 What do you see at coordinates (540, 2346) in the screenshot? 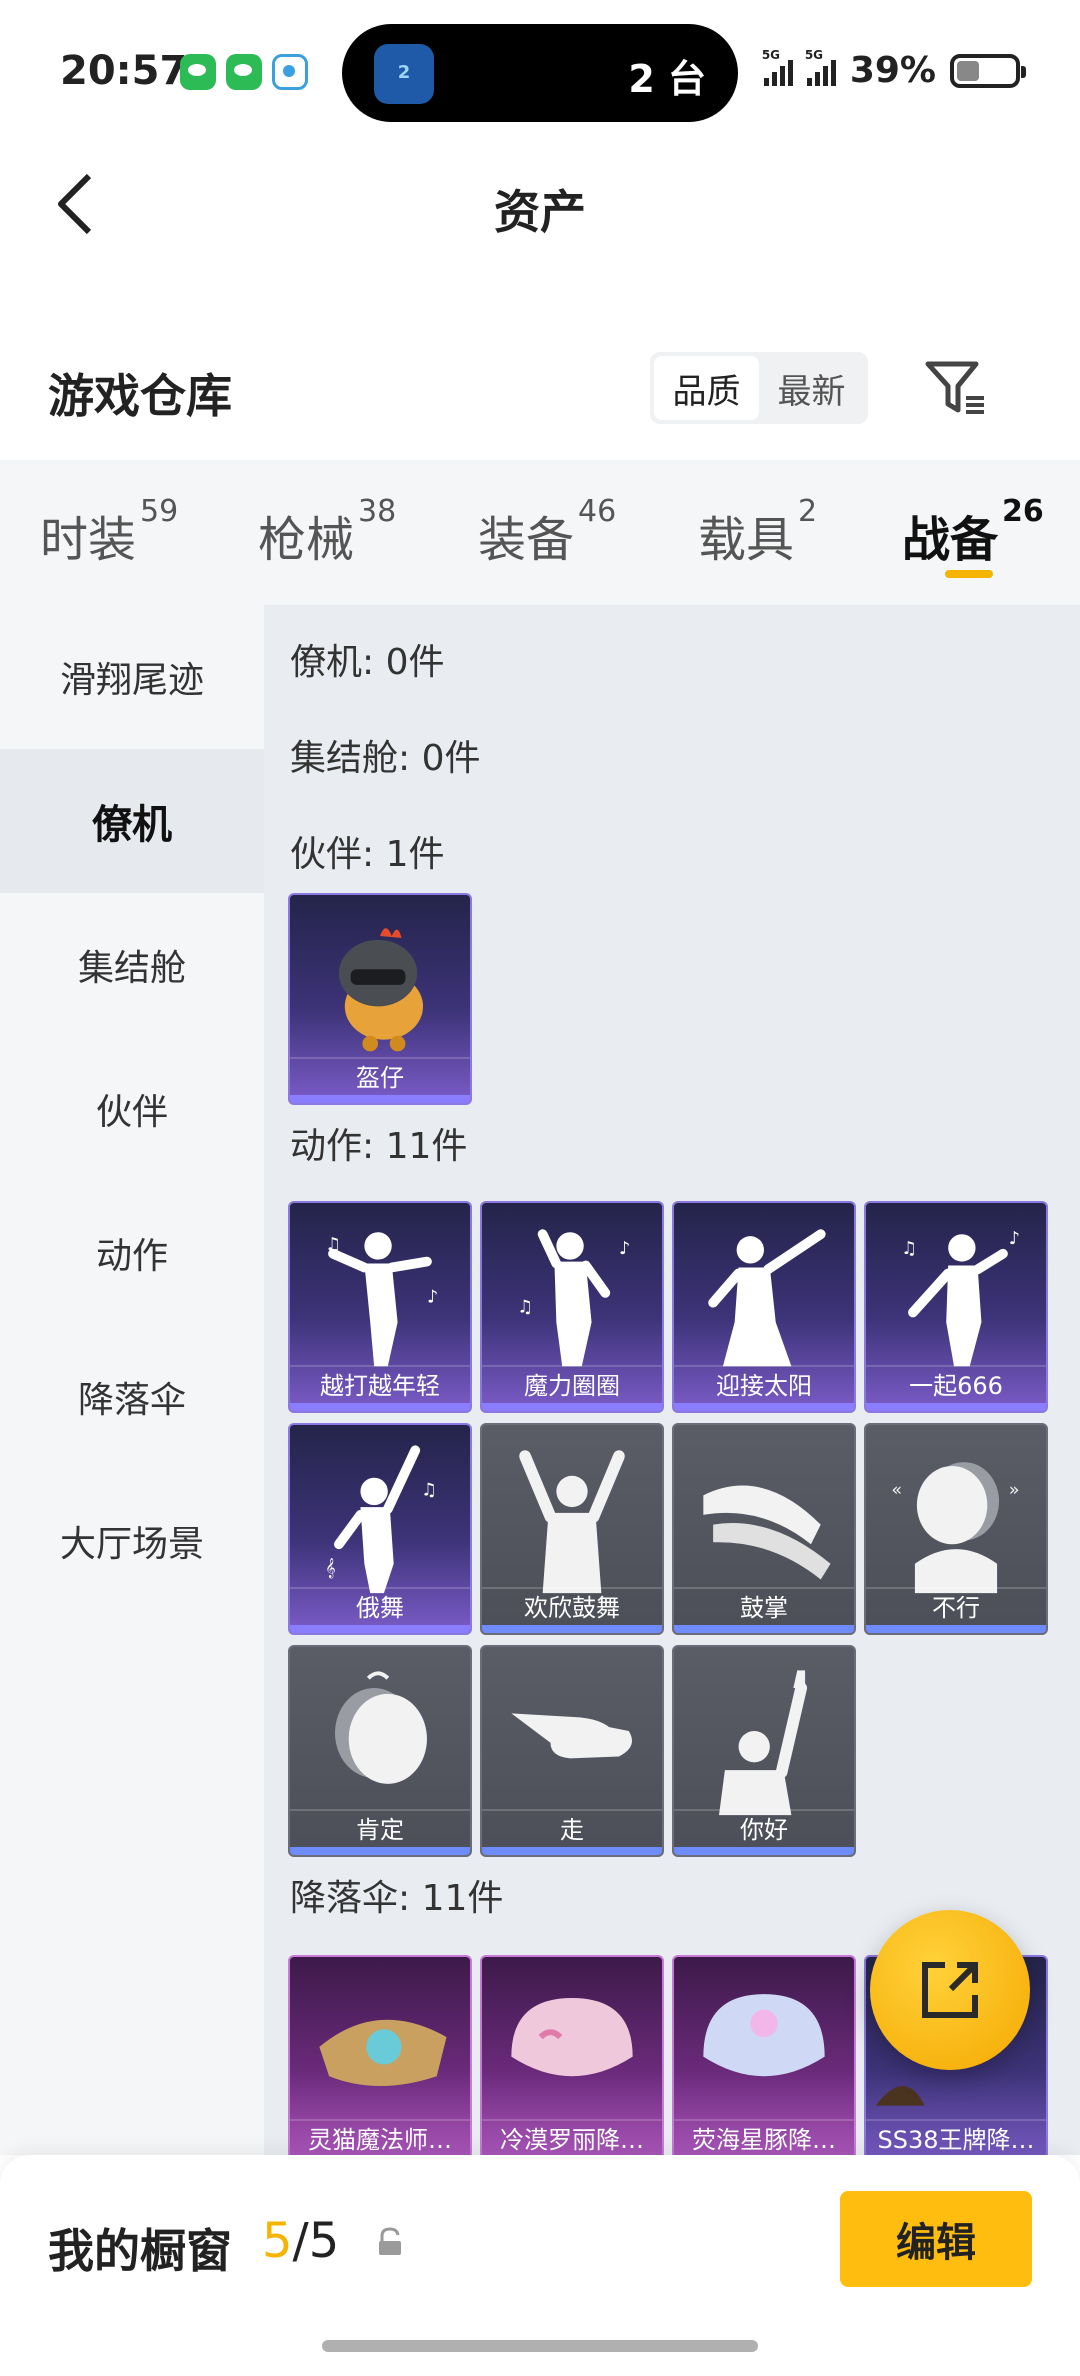
I see `home-indicator` at bounding box center [540, 2346].